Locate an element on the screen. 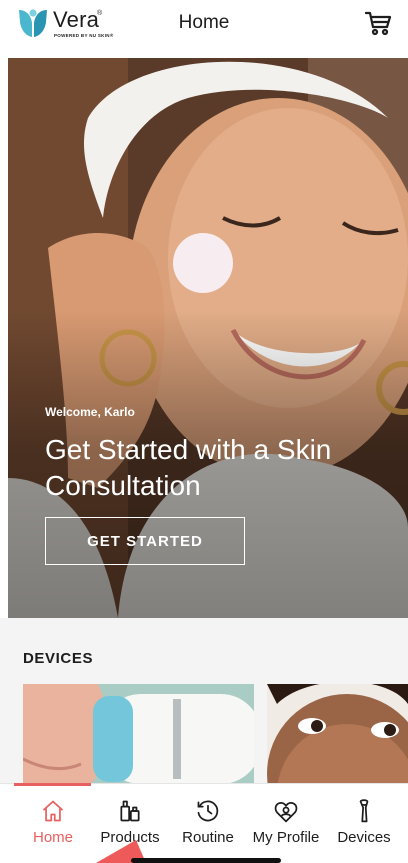  get-started-button: GET STARTED is located at coordinates (145, 541).